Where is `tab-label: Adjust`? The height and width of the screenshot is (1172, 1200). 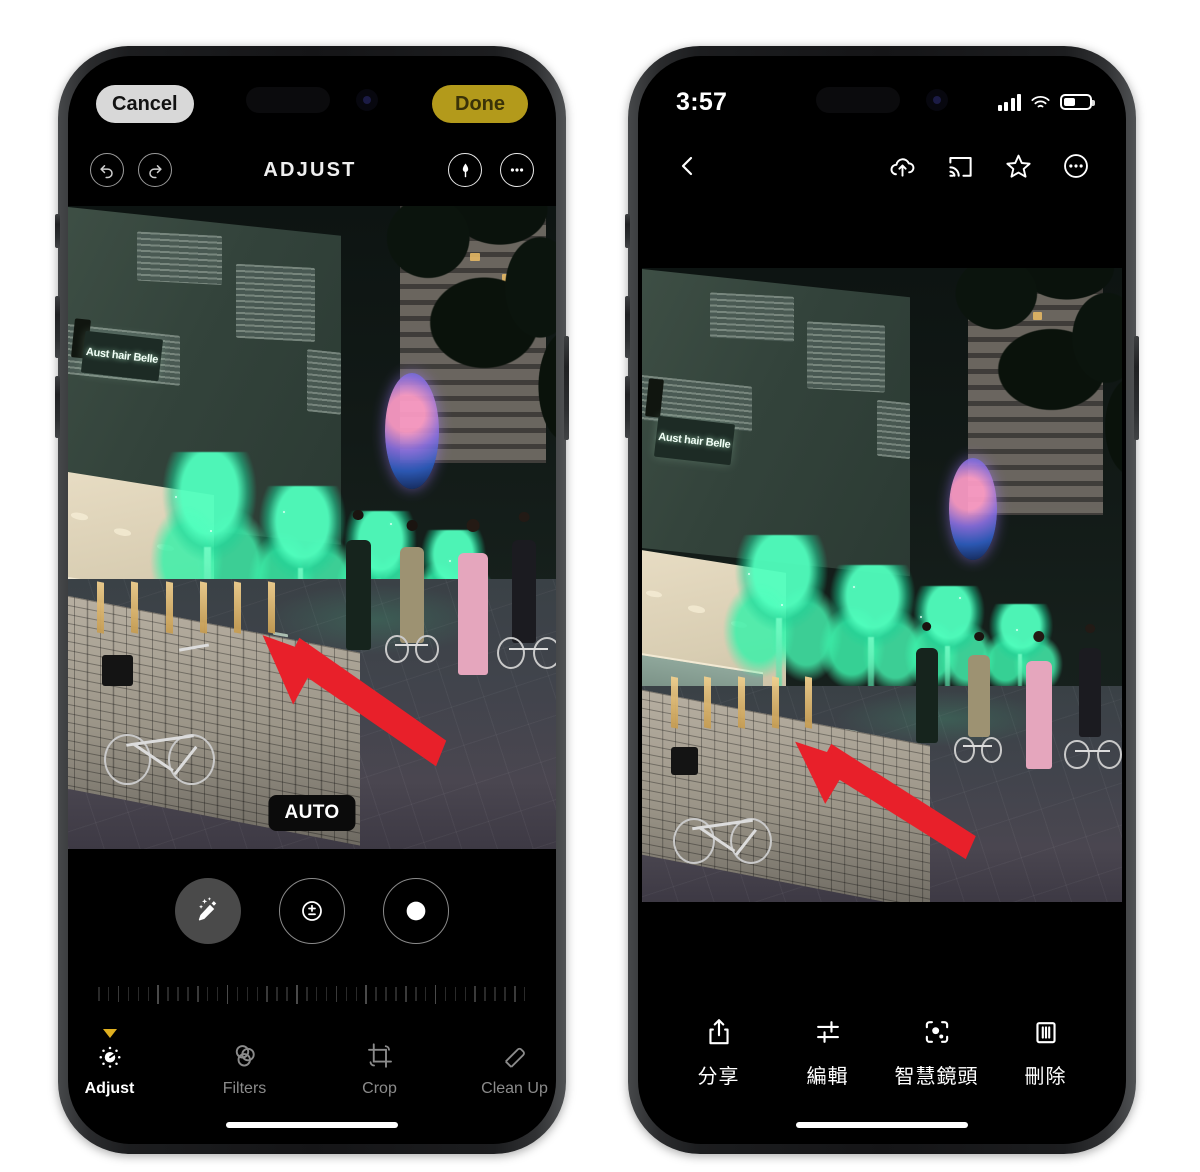 tab-label: Adjust is located at coordinates (109, 1088).